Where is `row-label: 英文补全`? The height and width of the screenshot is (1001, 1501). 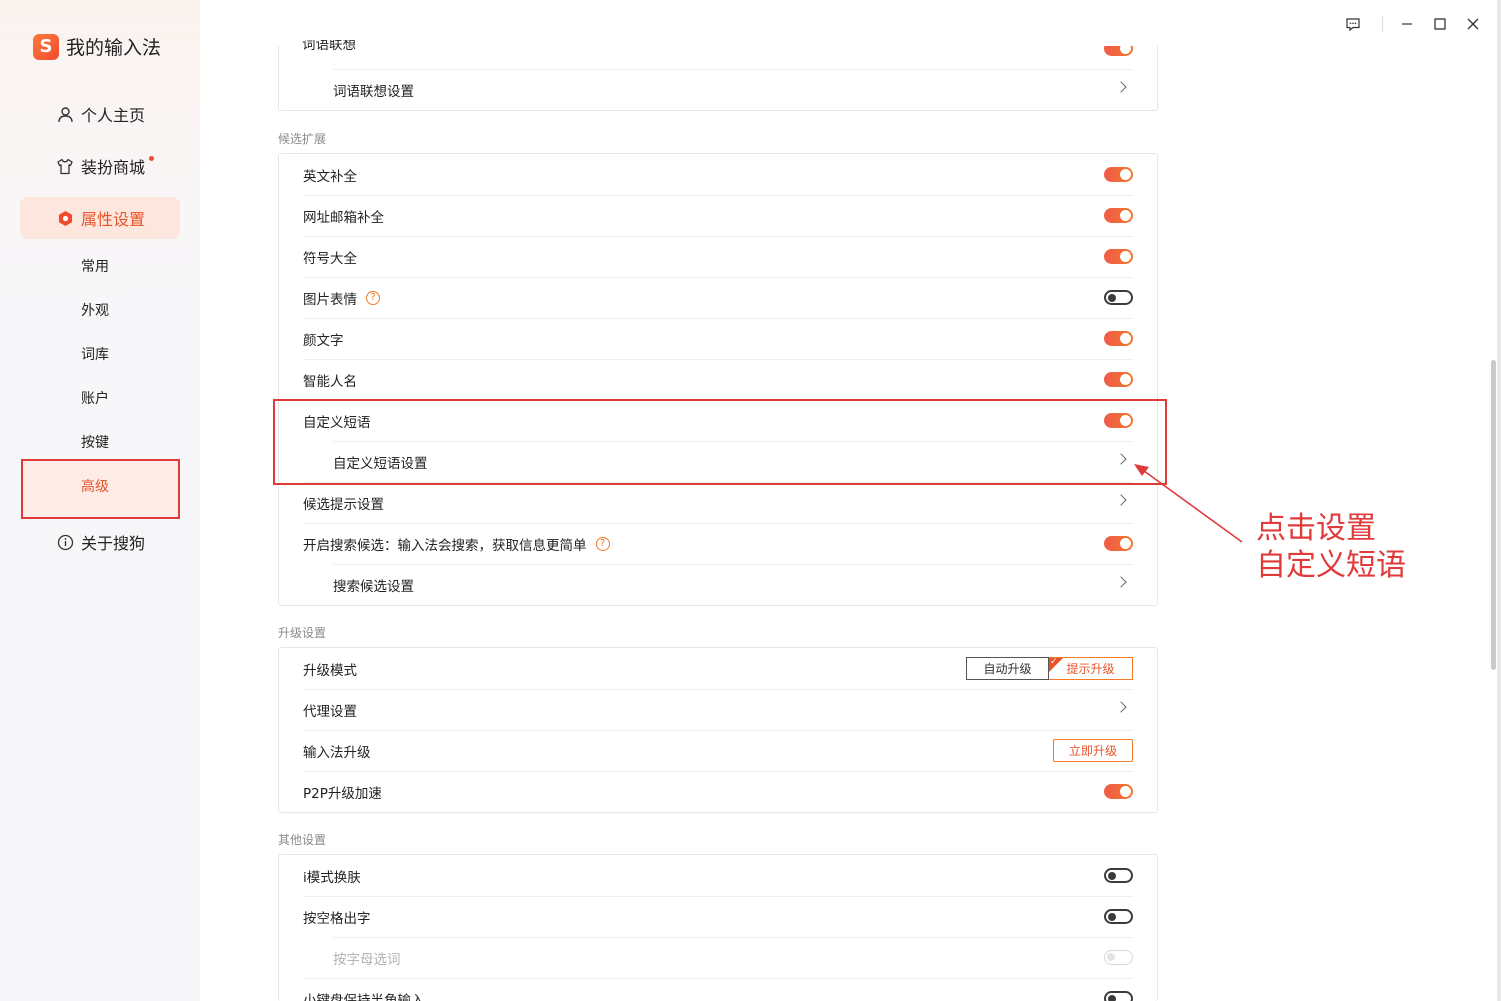
row-label: 英文补全 is located at coordinates (330, 176).